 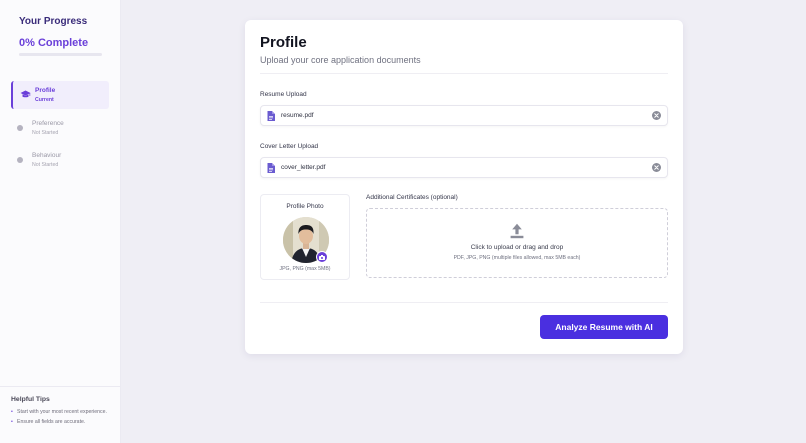 What do you see at coordinates (45, 90) in the screenshot?
I see `step-name: Profile` at bounding box center [45, 90].